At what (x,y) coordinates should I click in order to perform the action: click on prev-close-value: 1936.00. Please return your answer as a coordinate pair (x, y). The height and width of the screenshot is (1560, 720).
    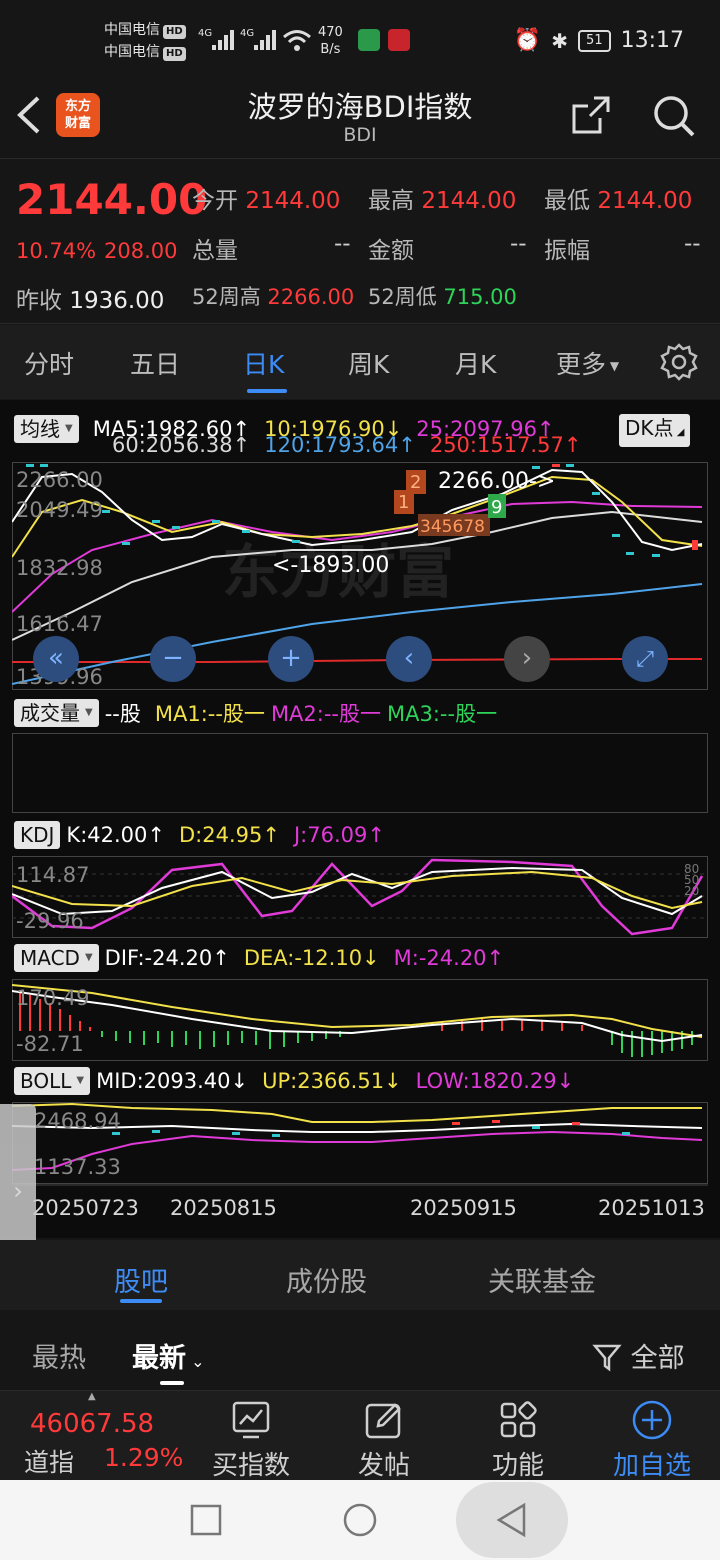
    Looking at the image, I should click on (117, 301).